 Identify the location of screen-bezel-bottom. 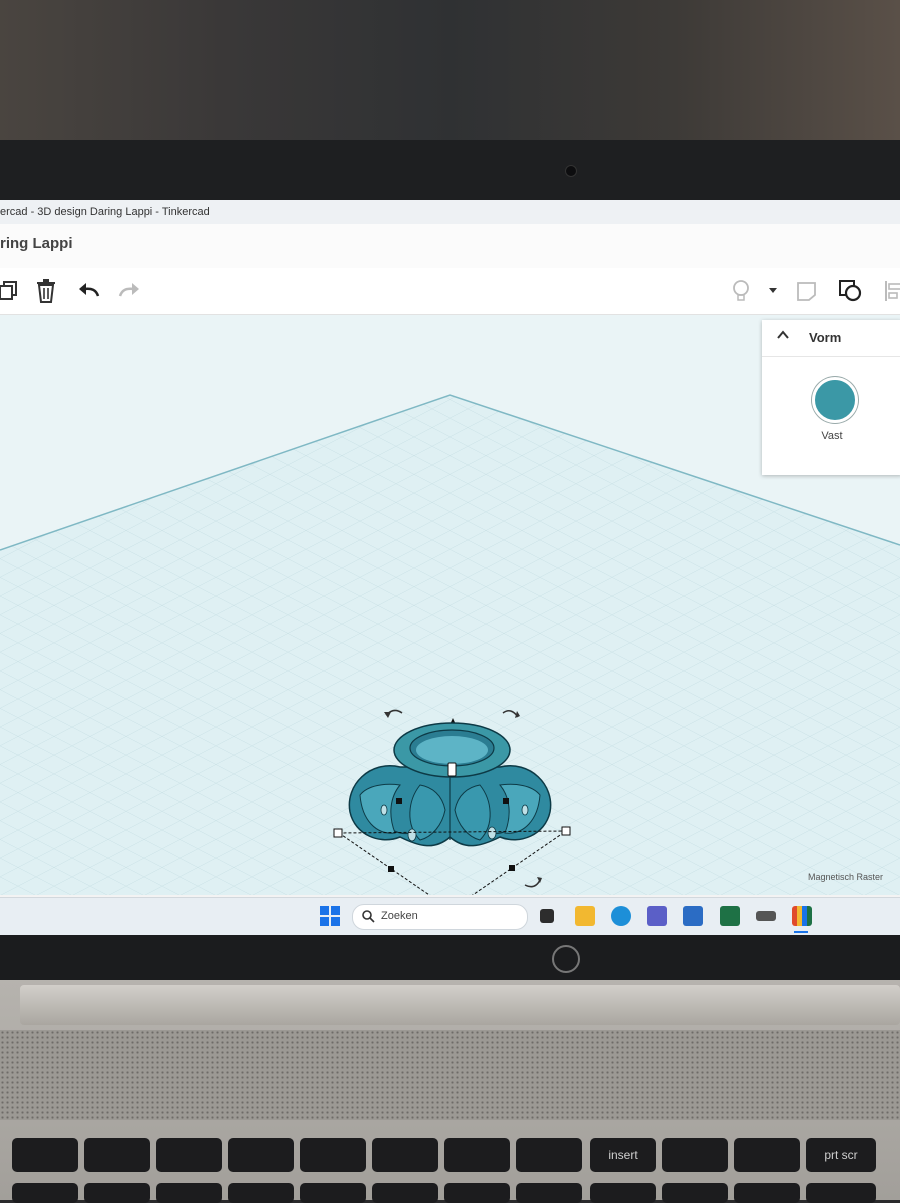
(450, 957).